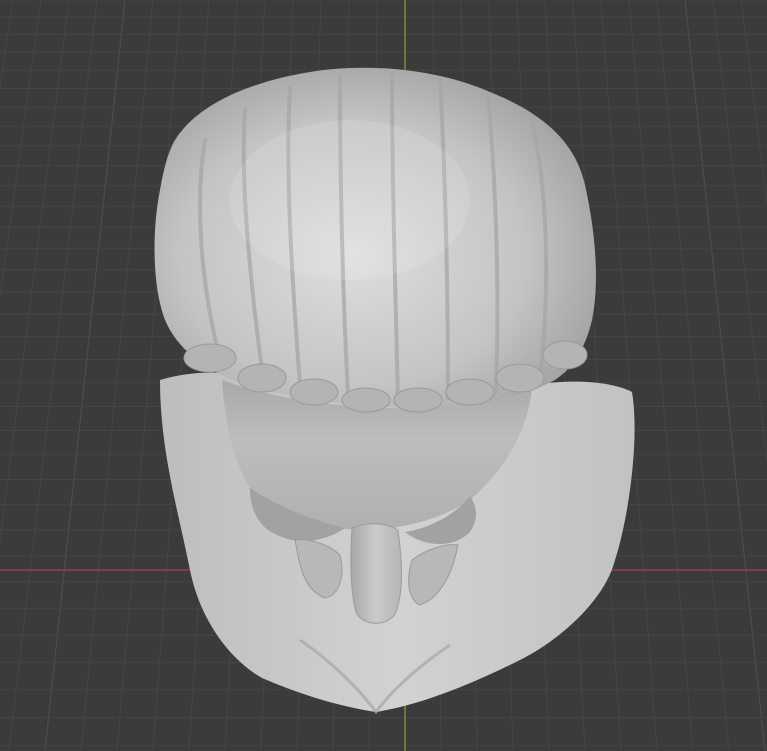  I want to click on bust-nose, so click(376, 573).